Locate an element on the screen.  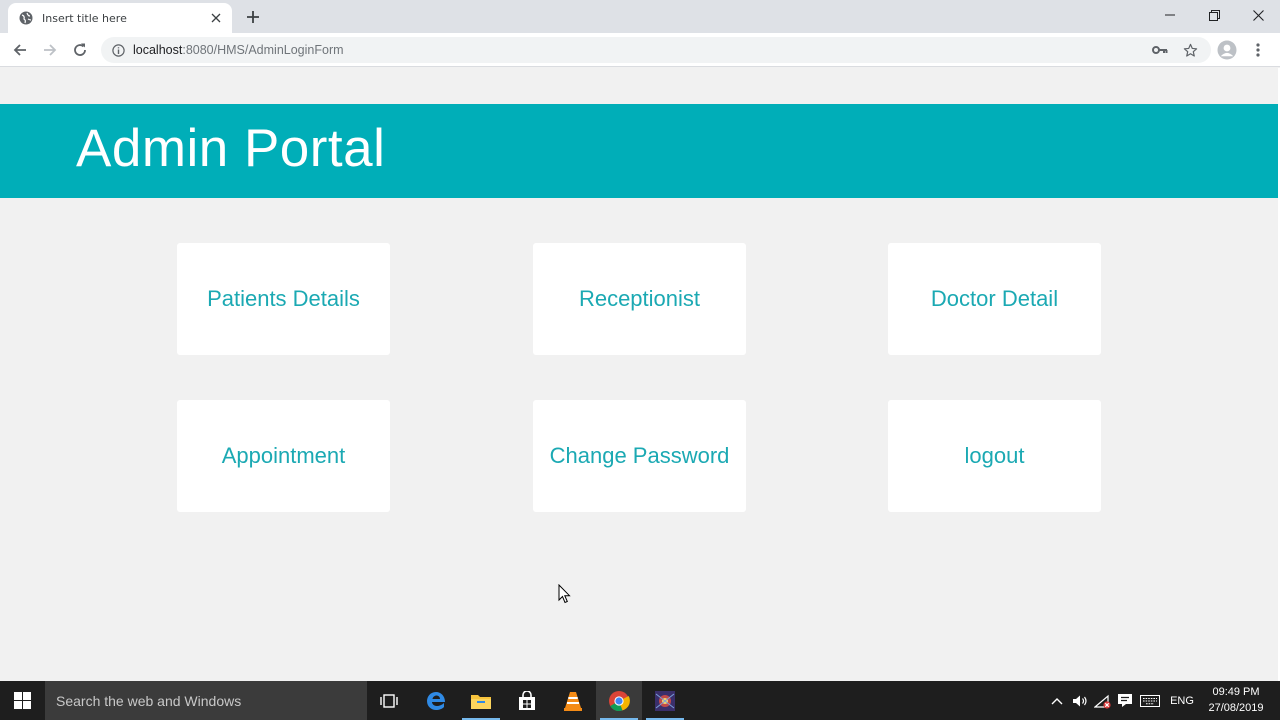
receptionist-tile: Receptionist is located at coordinates (639, 299).